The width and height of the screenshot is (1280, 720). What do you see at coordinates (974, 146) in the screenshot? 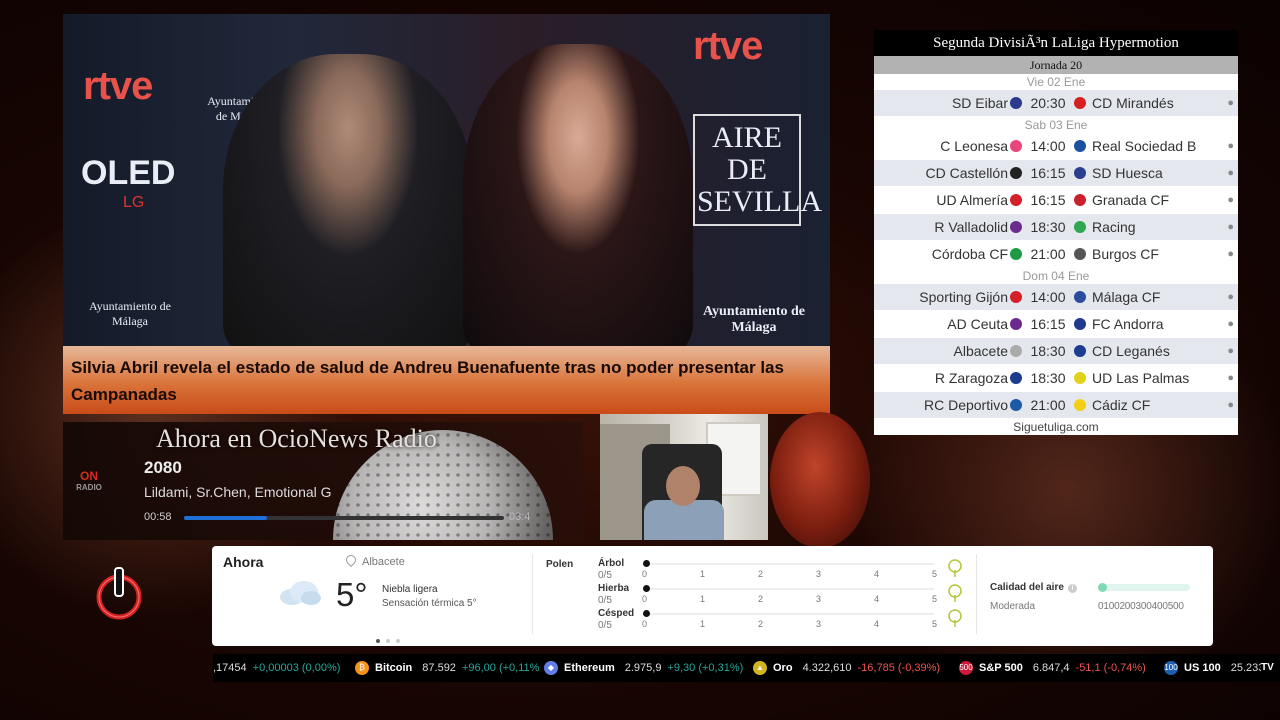
I see `home-team: C Leonesa` at bounding box center [974, 146].